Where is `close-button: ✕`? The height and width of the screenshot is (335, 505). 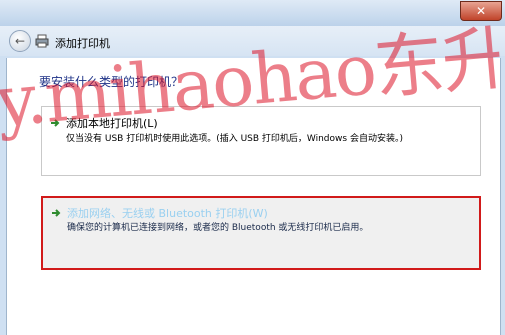 close-button: ✕ is located at coordinates (481, 11).